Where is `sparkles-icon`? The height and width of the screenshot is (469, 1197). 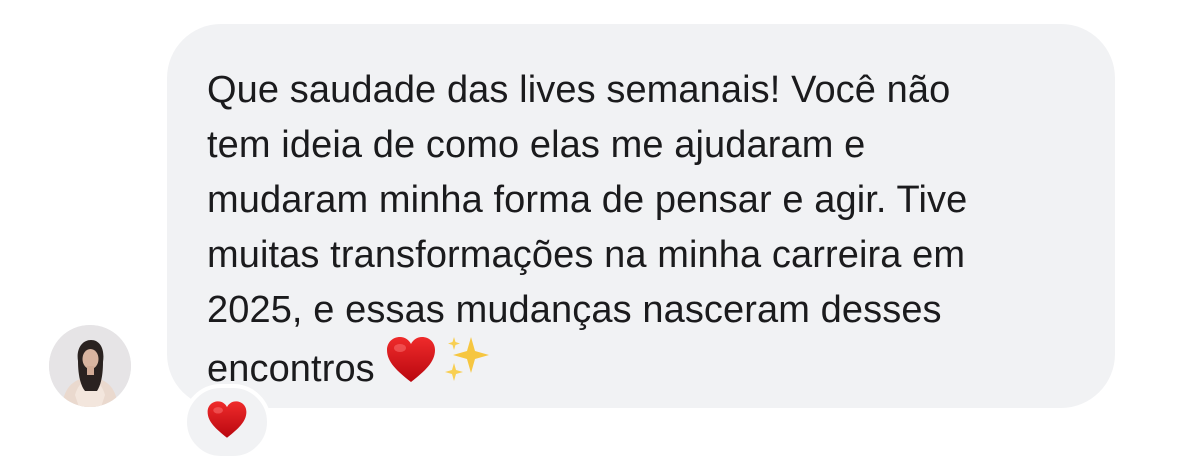
sparkles-icon is located at coordinates (468, 368).